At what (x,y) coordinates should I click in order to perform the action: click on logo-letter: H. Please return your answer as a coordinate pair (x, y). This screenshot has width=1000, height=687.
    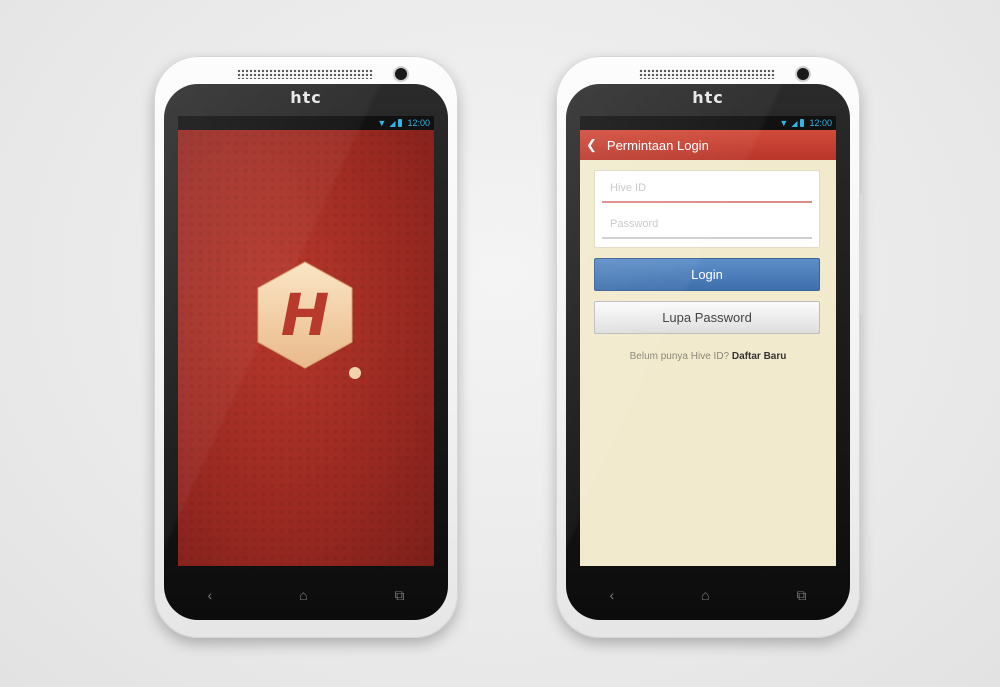
    Looking at the image, I should click on (305, 315).